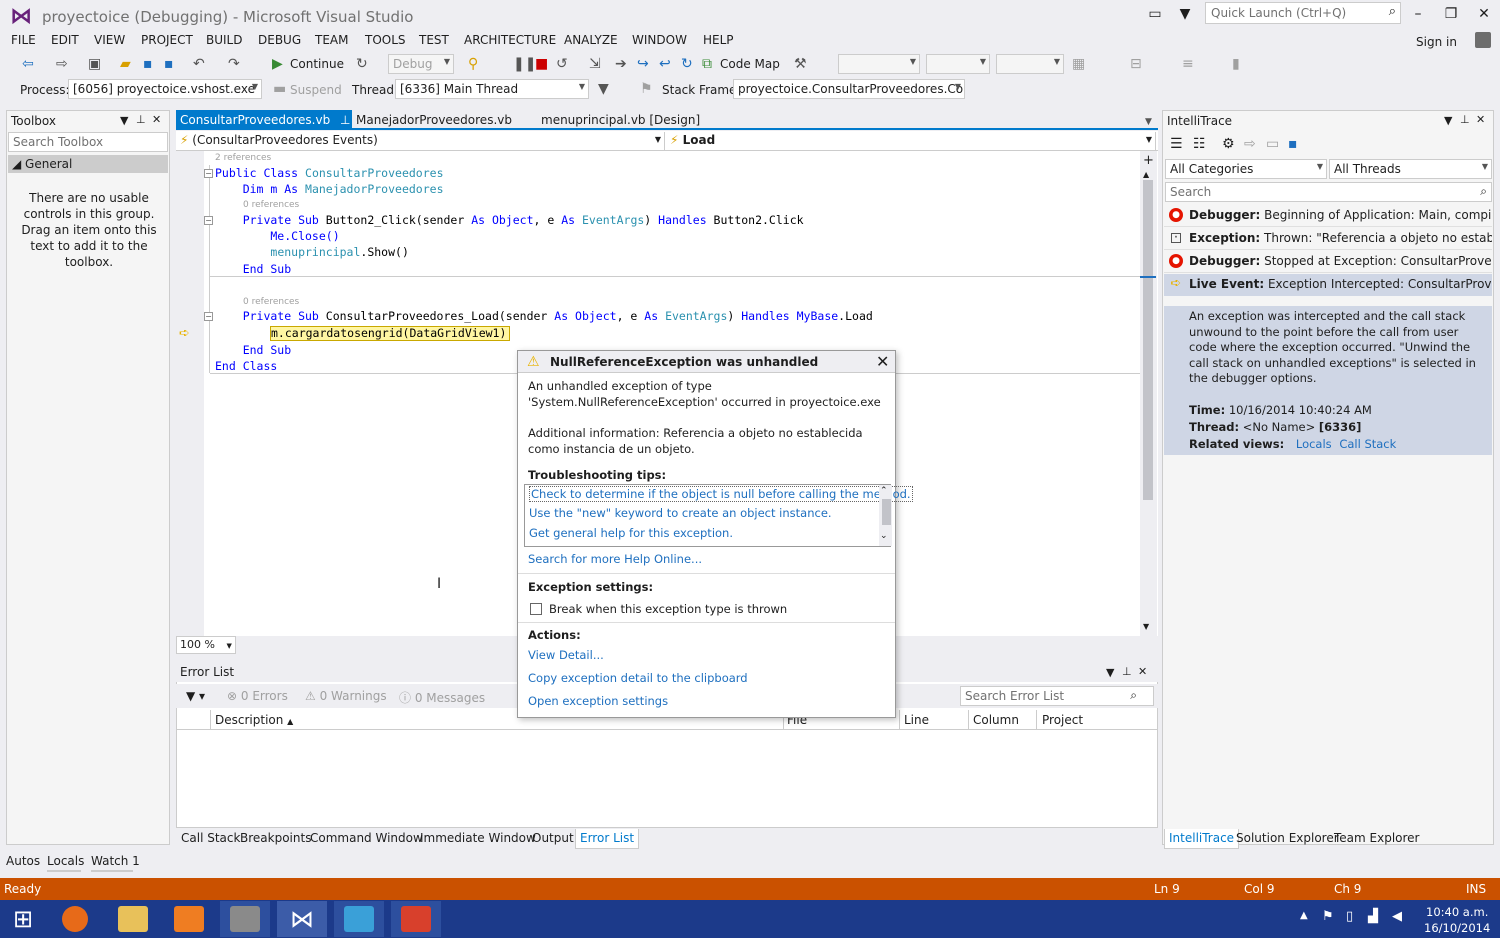 This screenshot has height=938, width=1500. I want to click on scroll-up-icon: ▲, so click(1146, 174).